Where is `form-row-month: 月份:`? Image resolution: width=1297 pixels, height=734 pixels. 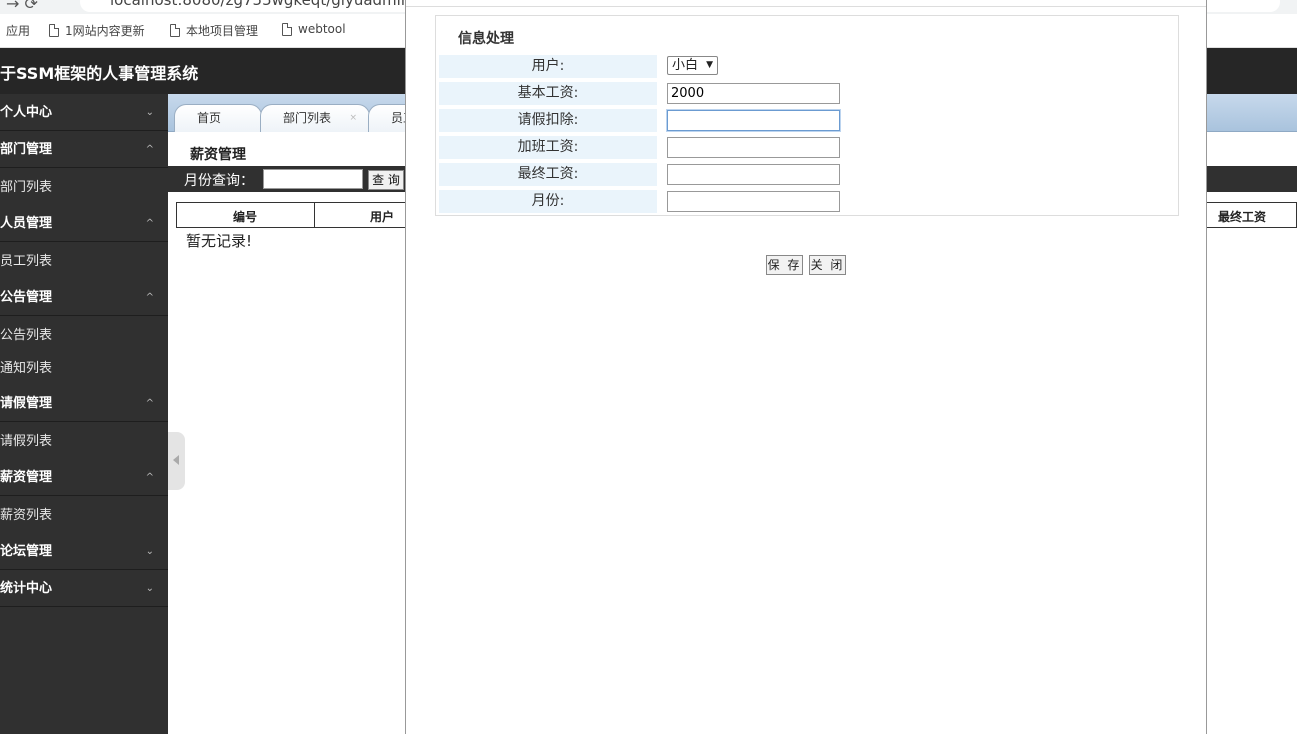
form-row-month: 月份: is located at coordinates (807, 201).